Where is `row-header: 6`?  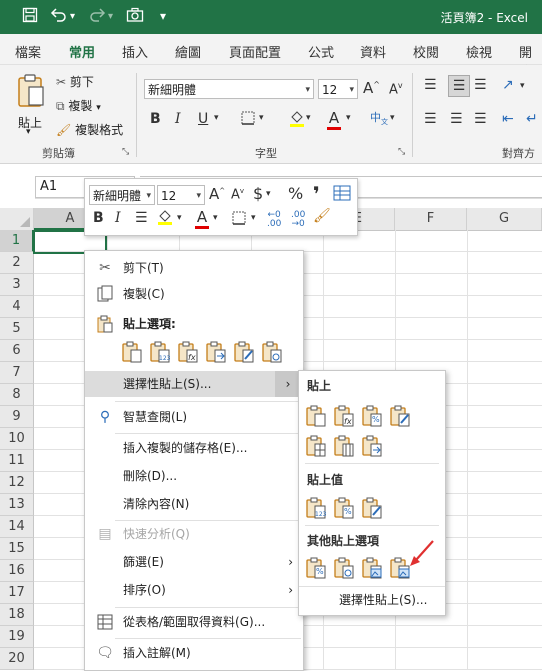
row-header: 6 is located at coordinates (17, 351).